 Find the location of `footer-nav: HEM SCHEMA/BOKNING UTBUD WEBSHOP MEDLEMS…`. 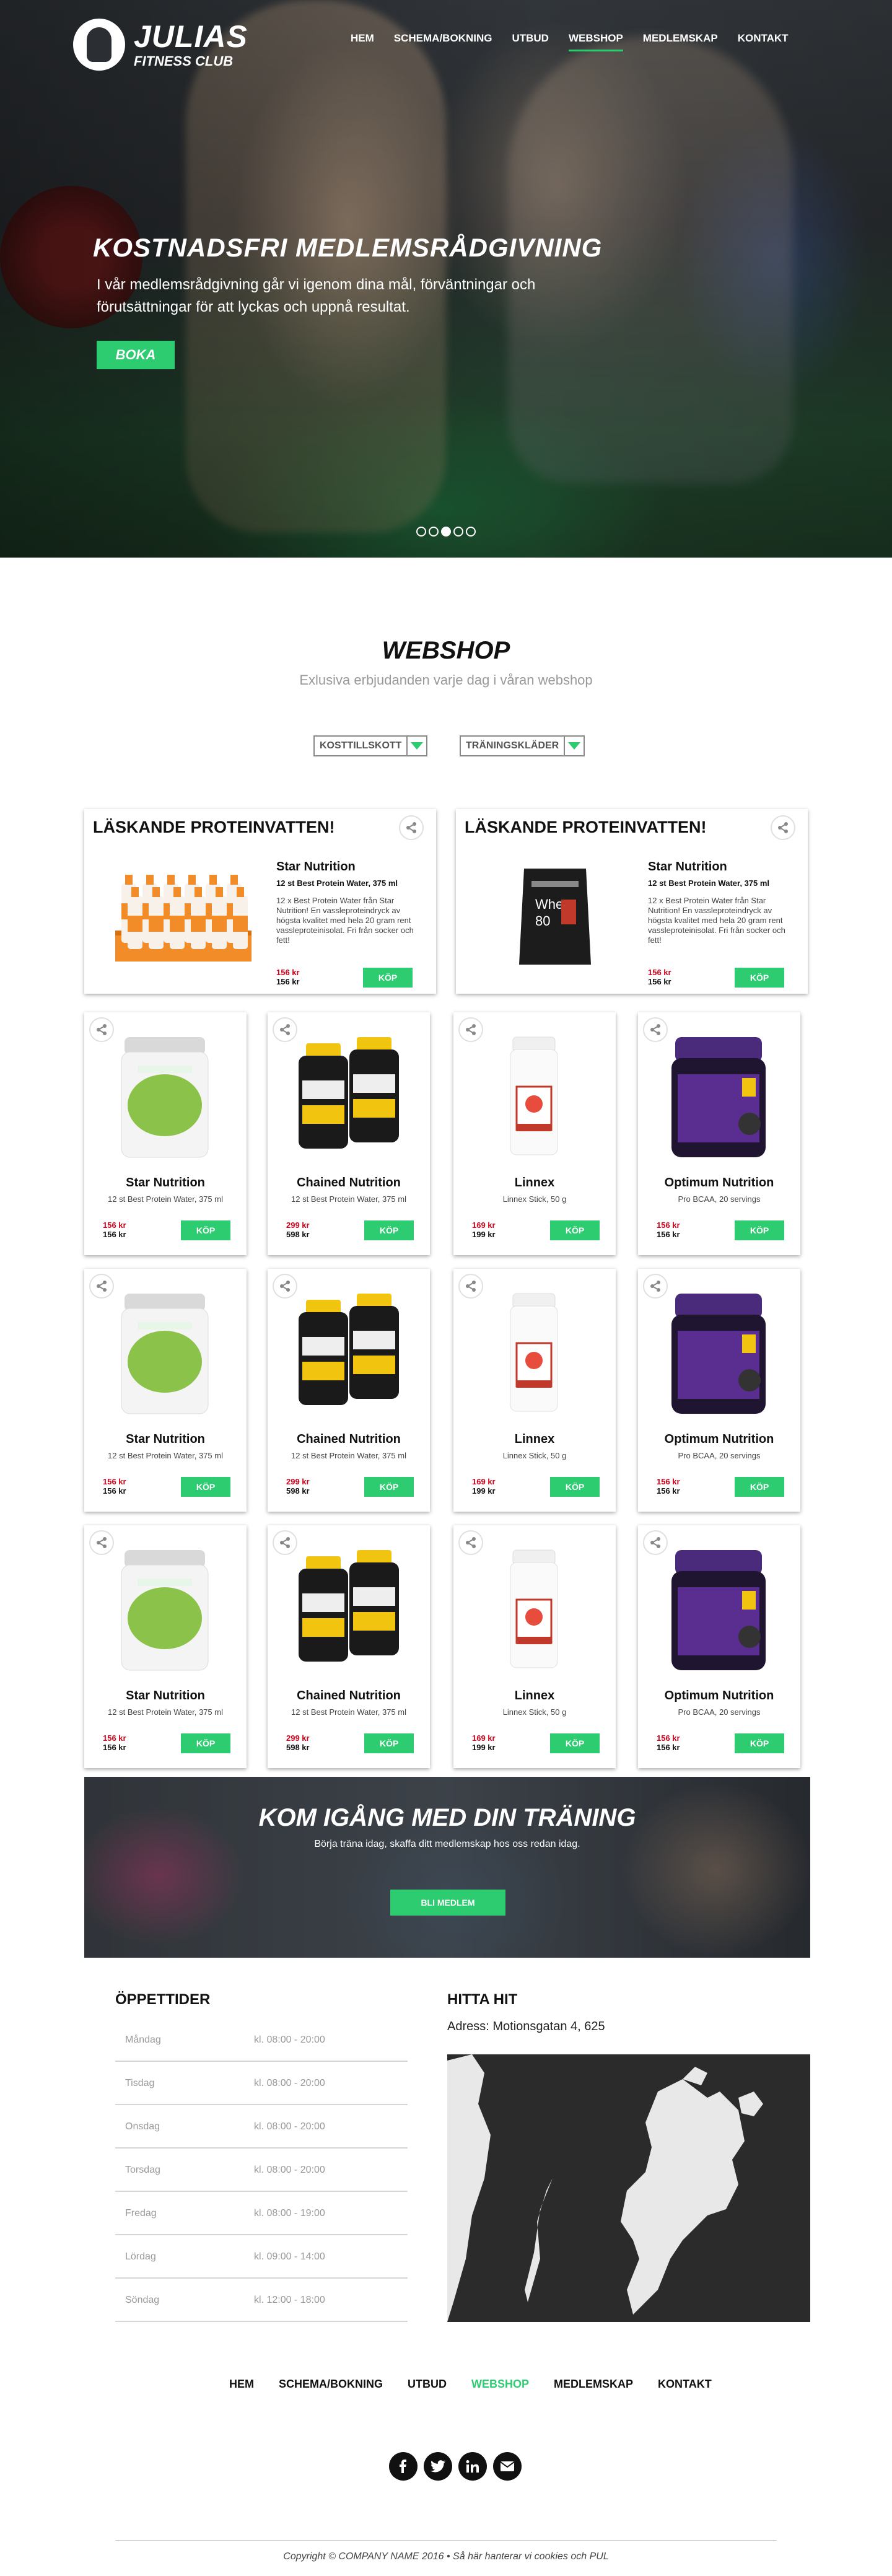

footer-nav: HEM SCHEMA/BOKNING UTBUD WEBSHOP MEDLEMS… is located at coordinates (483, 2384).